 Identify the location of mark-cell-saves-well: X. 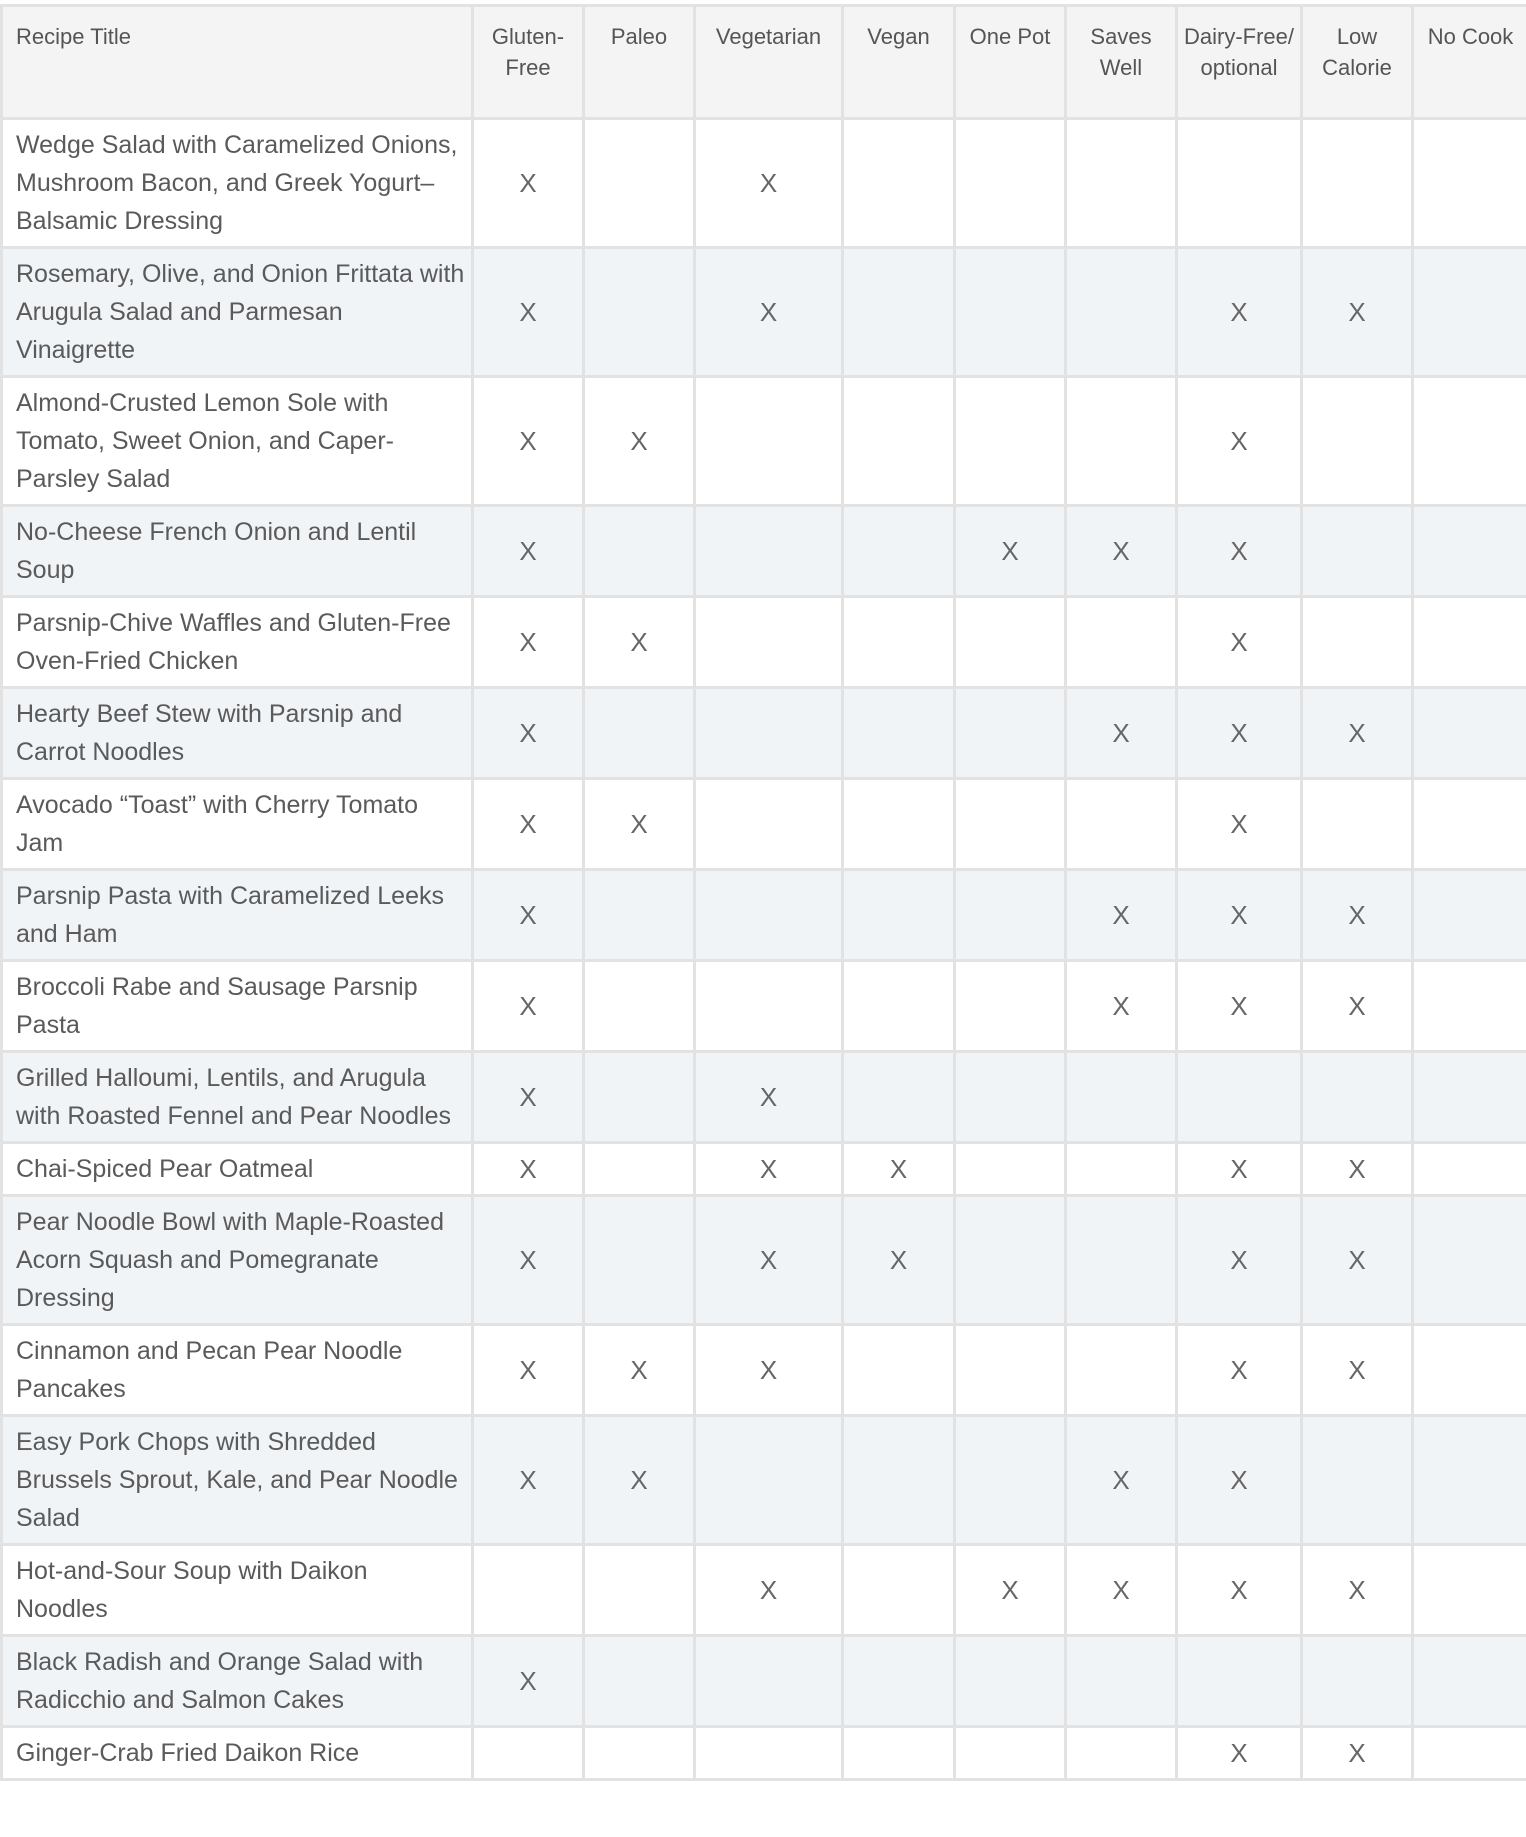
(1122, 1591).